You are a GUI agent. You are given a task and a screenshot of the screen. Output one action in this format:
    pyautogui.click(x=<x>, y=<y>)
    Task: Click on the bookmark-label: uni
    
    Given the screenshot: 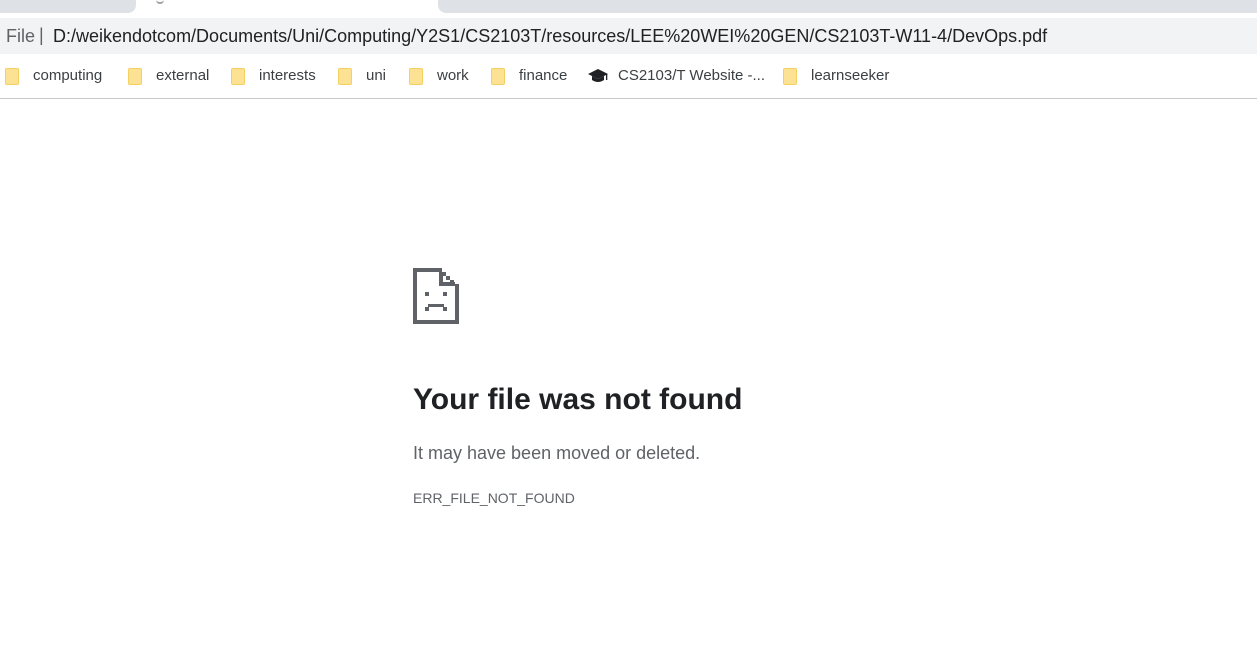 What is the action you would take?
    pyautogui.click(x=376, y=75)
    